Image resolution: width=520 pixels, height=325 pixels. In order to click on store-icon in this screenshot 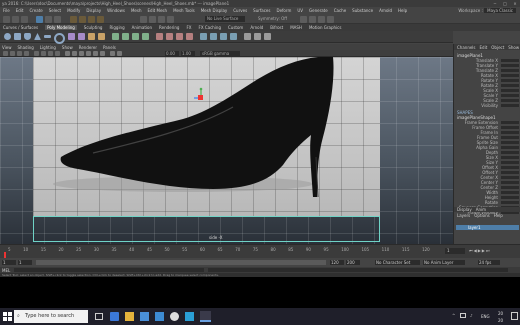, I will do `click(144, 316)`.